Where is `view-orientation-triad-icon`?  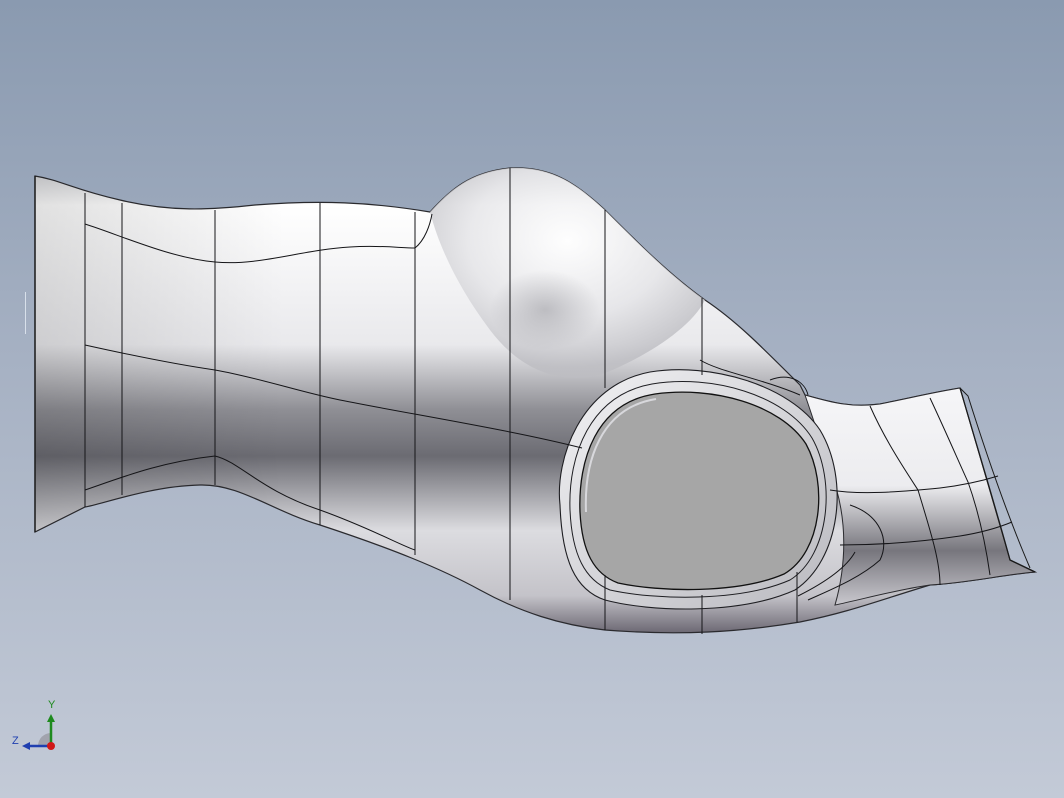 view-orientation-triad-icon is located at coordinates (38, 732).